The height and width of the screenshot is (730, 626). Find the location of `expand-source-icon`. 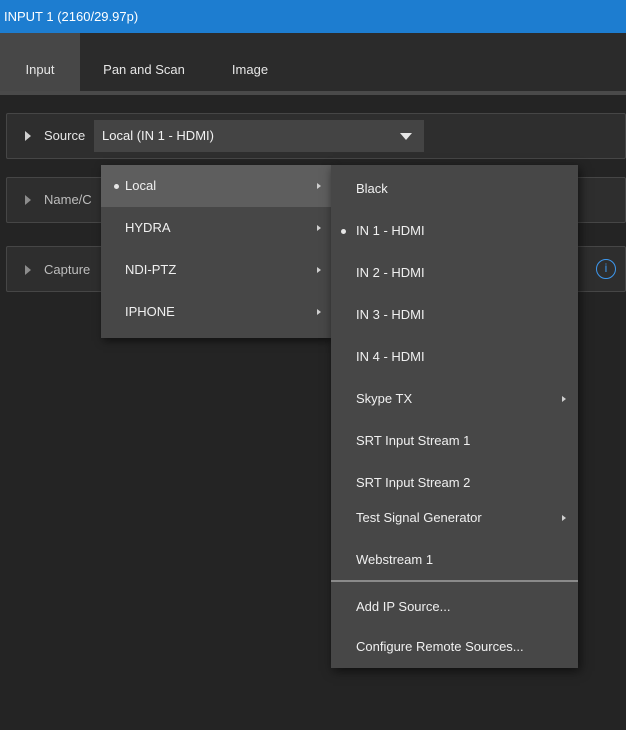

expand-source-icon is located at coordinates (28, 136).